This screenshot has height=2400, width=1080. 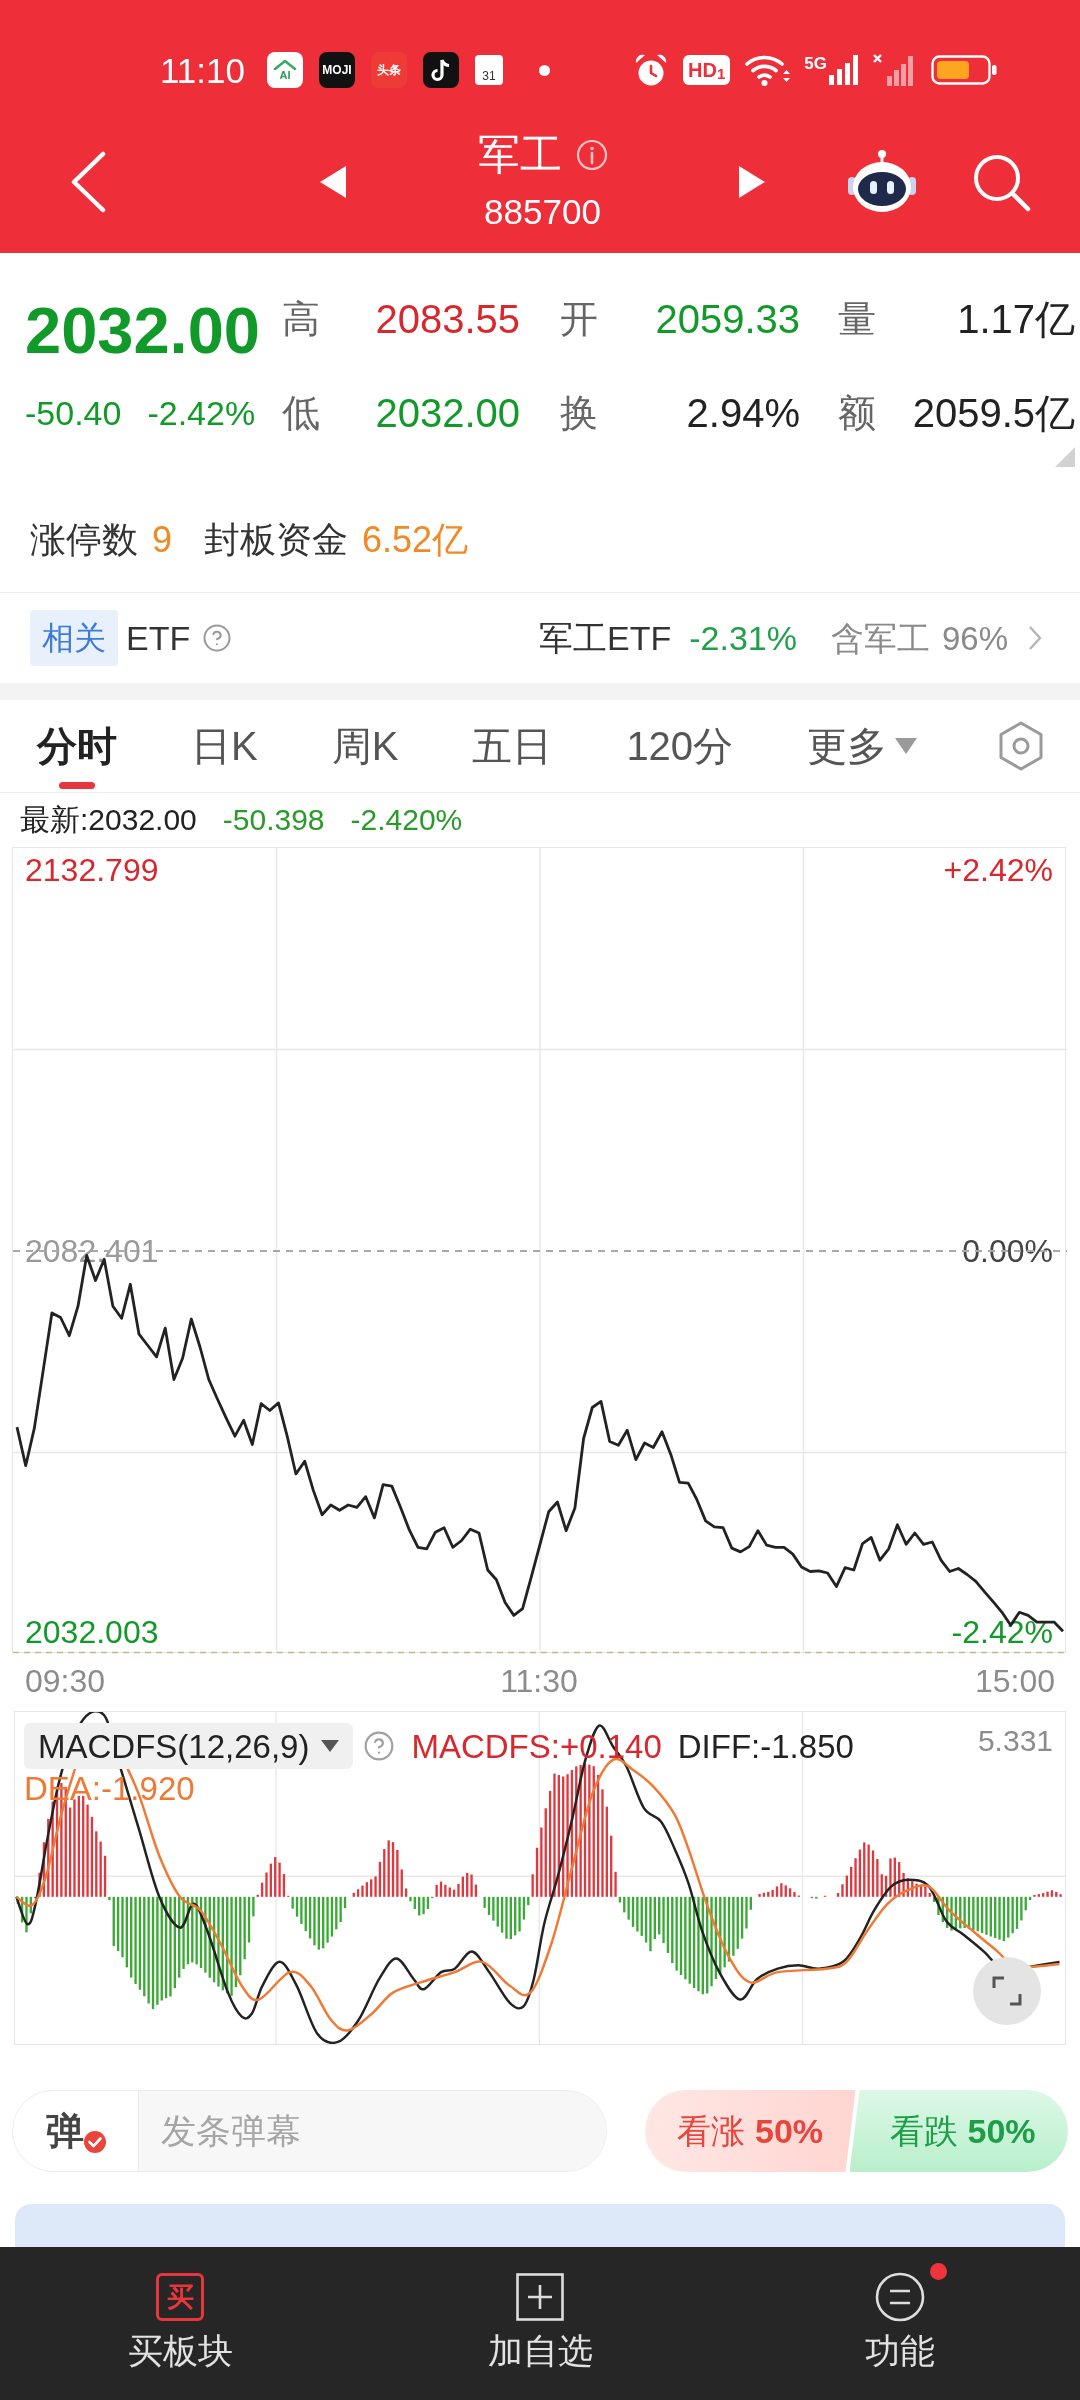 I want to click on chart-tab: 更多, so click(x=862, y=746).